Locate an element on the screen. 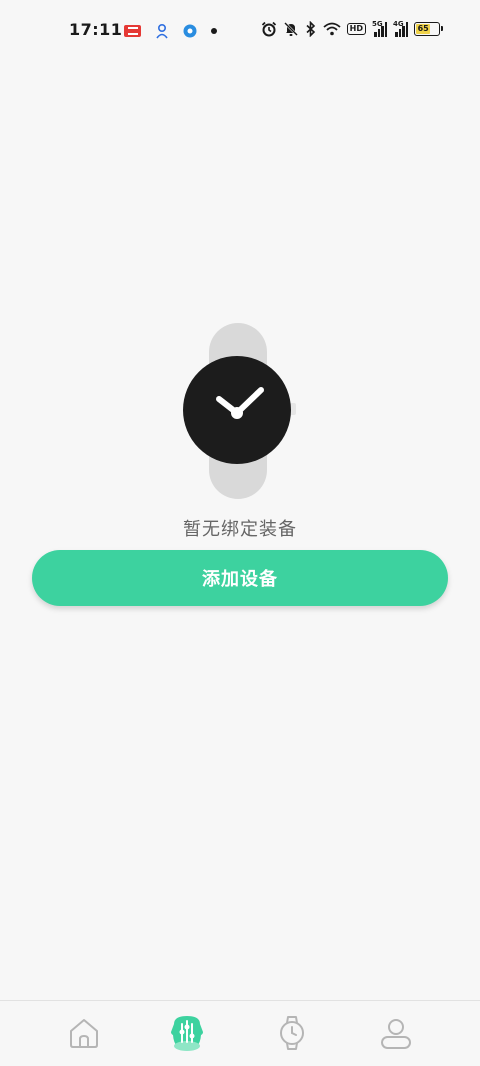 The image size is (480, 1066). watch-illustration is located at coordinates (239, 411).